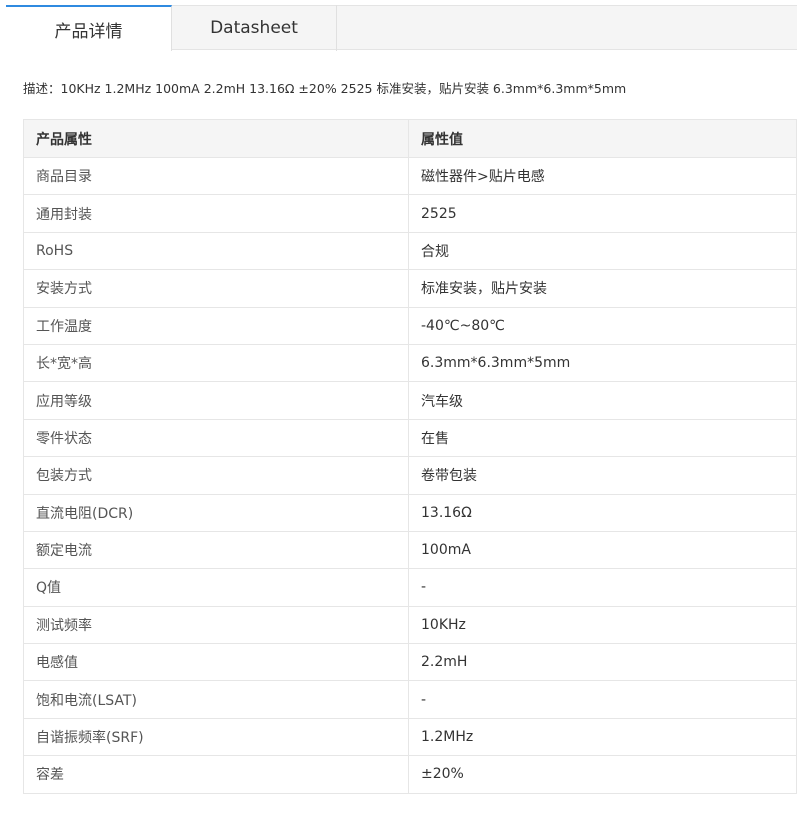 The height and width of the screenshot is (818, 797). What do you see at coordinates (602, 213) in the screenshot?
I see `attribute-value: 2525` at bounding box center [602, 213].